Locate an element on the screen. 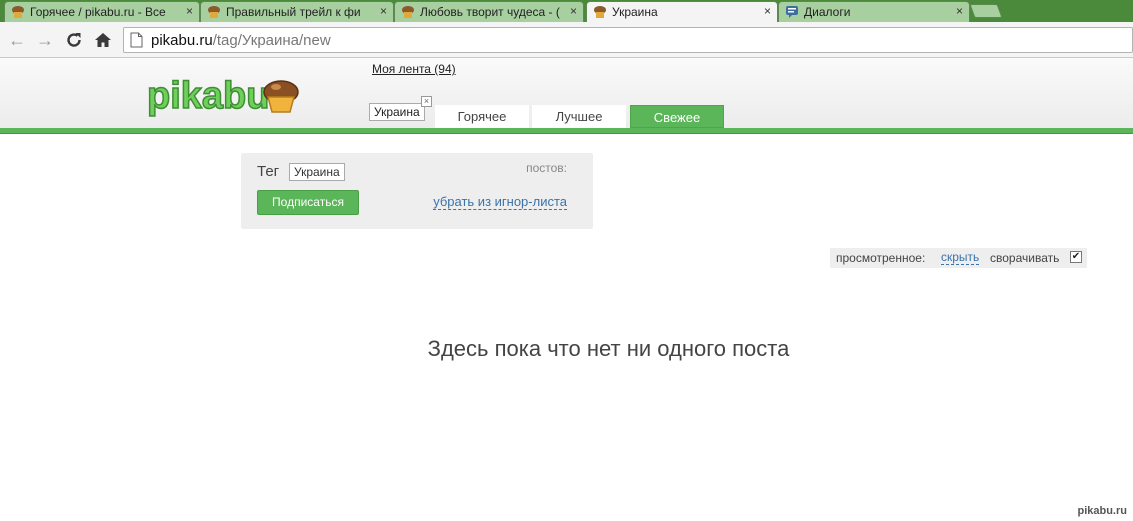  tab-hot: Горячее is located at coordinates (482, 116).